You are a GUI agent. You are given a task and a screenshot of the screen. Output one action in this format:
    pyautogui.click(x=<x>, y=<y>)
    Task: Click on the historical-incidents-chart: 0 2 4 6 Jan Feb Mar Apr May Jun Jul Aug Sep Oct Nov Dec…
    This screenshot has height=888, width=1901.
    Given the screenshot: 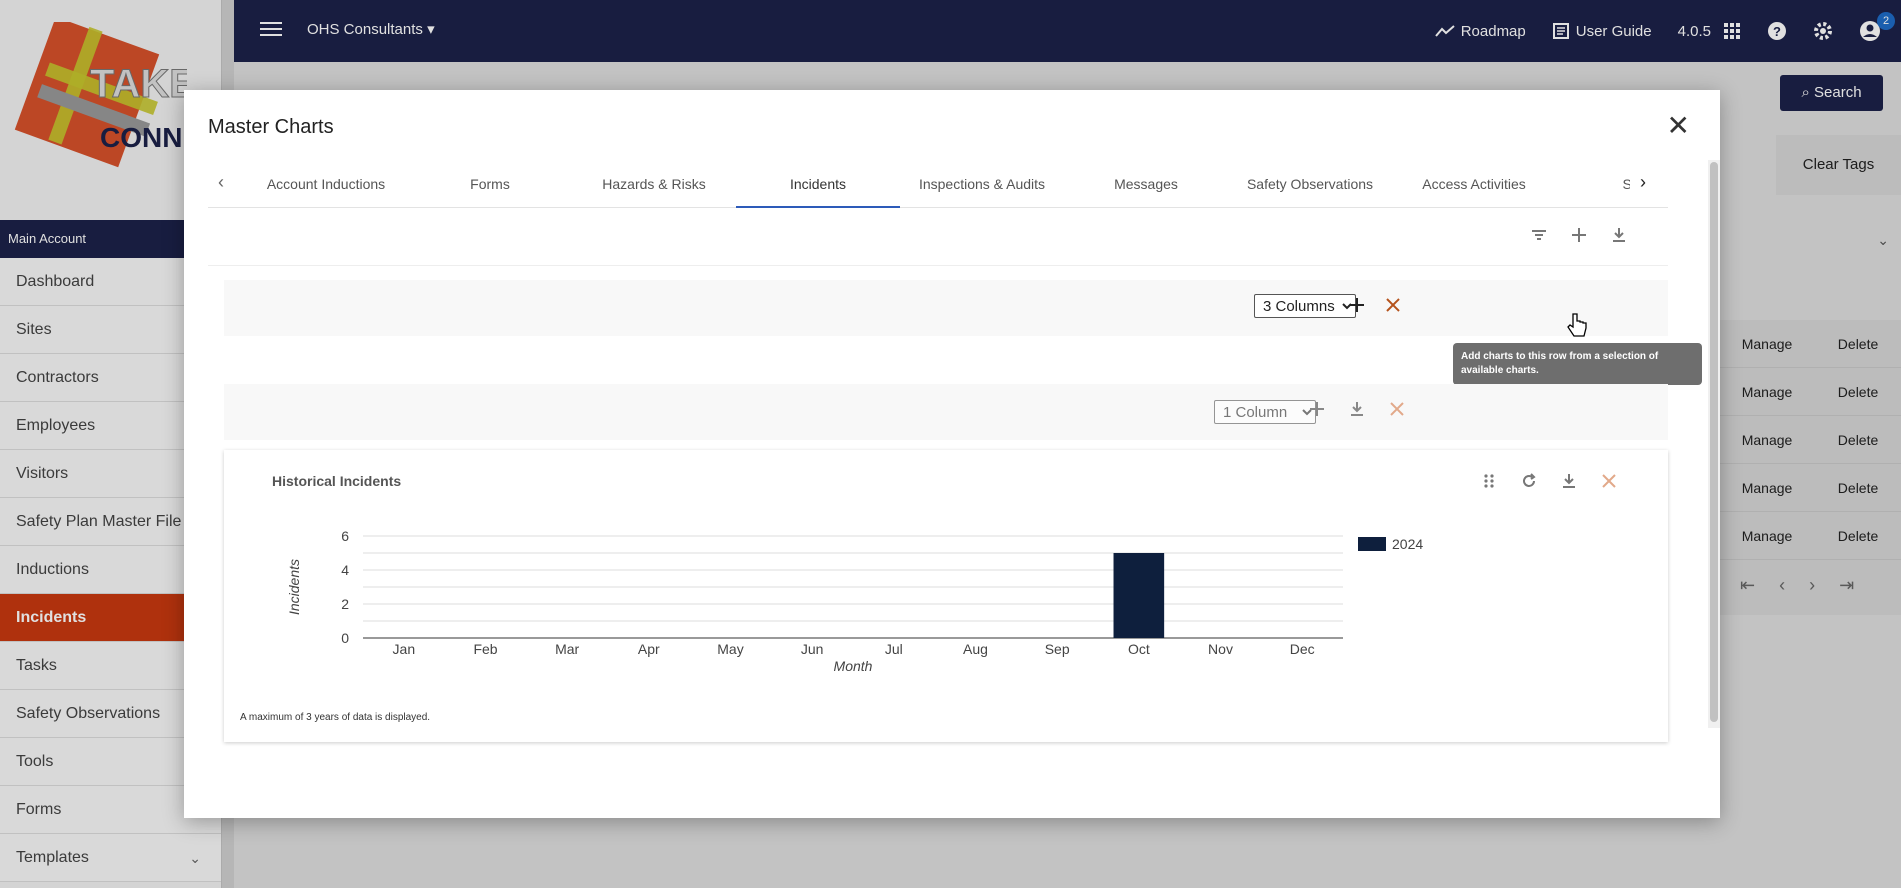 What is the action you would take?
    pyautogui.click(x=854, y=601)
    